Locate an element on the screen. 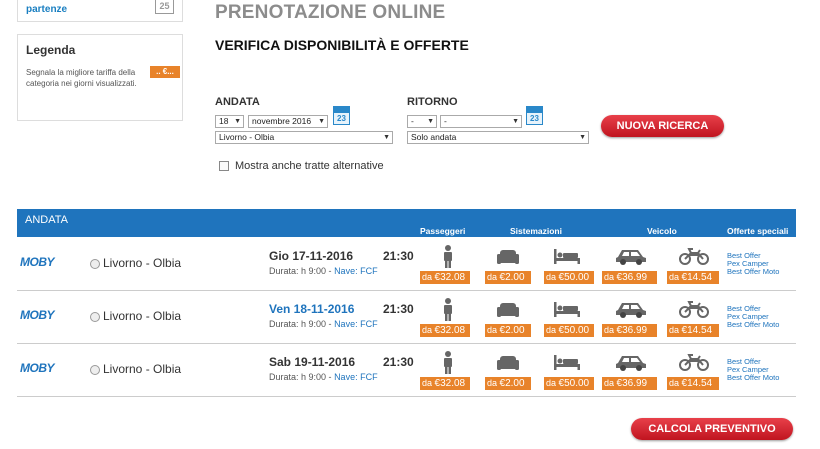  col-vehicle: Veicolo is located at coordinates (662, 231).